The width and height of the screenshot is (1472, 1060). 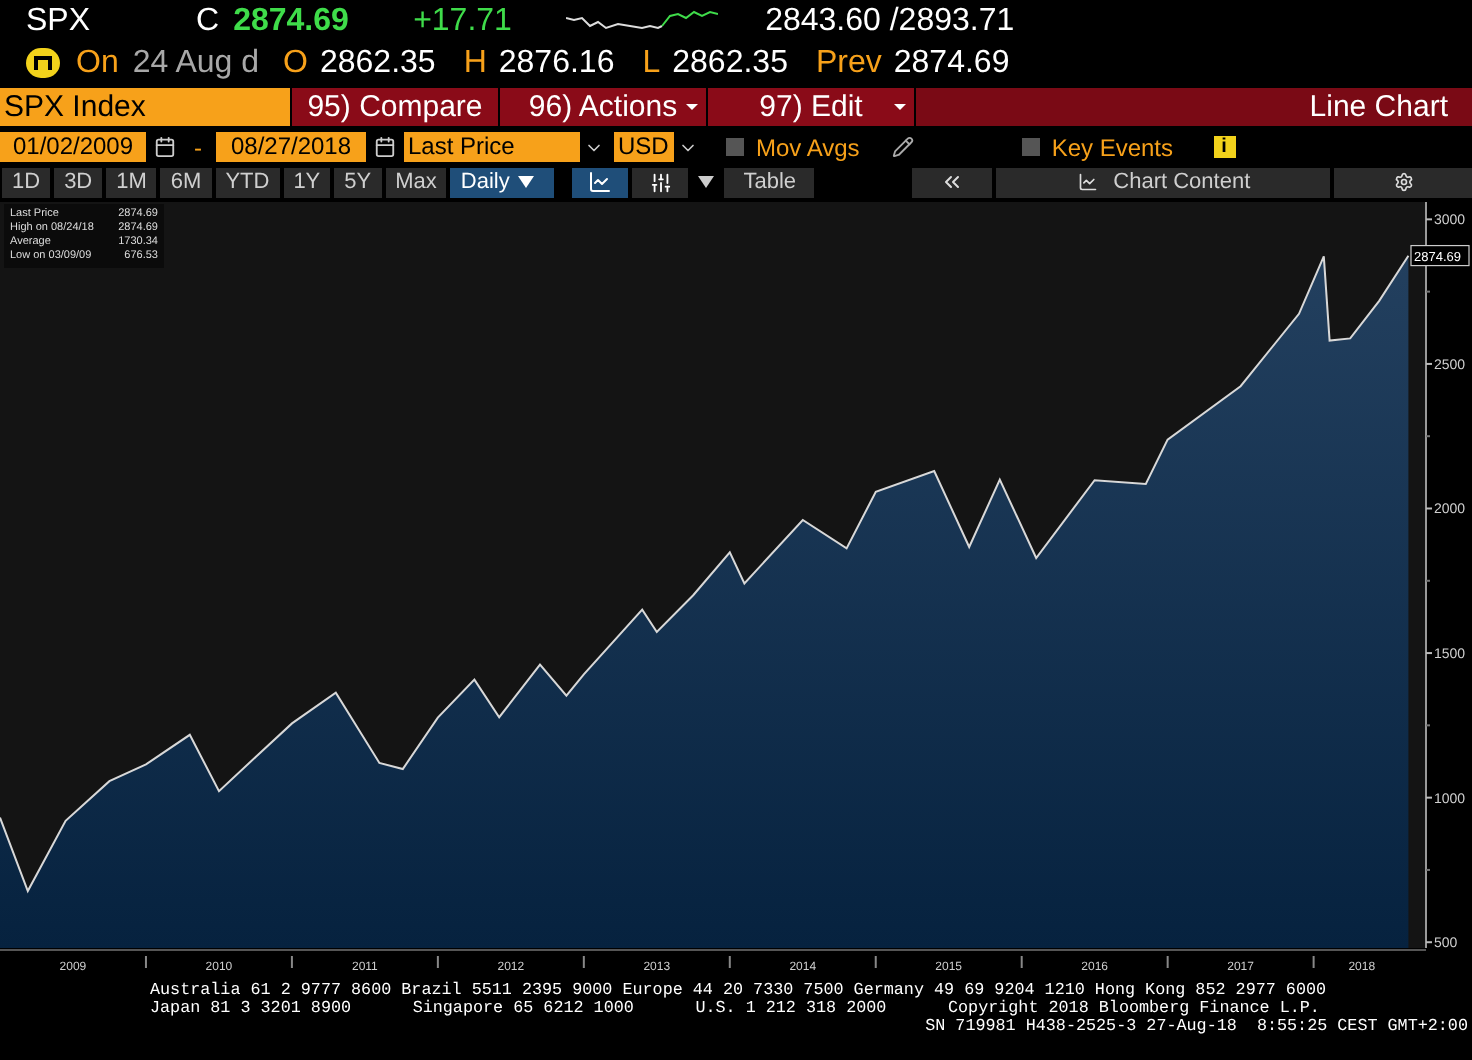 I want to click on pencil-icon, so click(x=902, y=147).